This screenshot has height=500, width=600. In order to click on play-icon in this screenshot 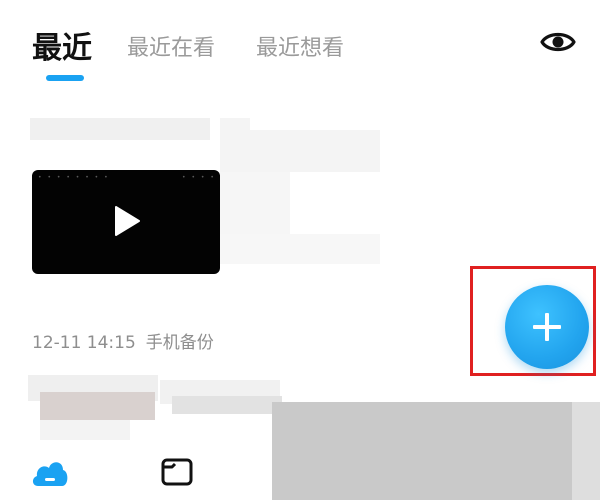, I will do `click(127, 221)`.